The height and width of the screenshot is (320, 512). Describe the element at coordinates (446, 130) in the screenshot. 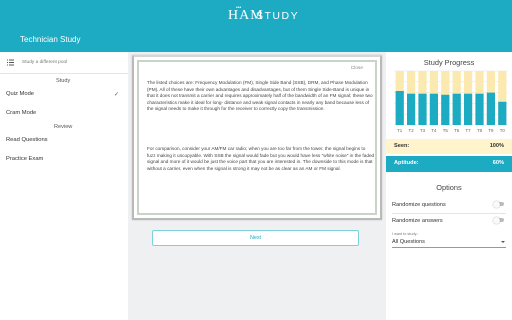

I see `x-tick-label: T5` at that location.